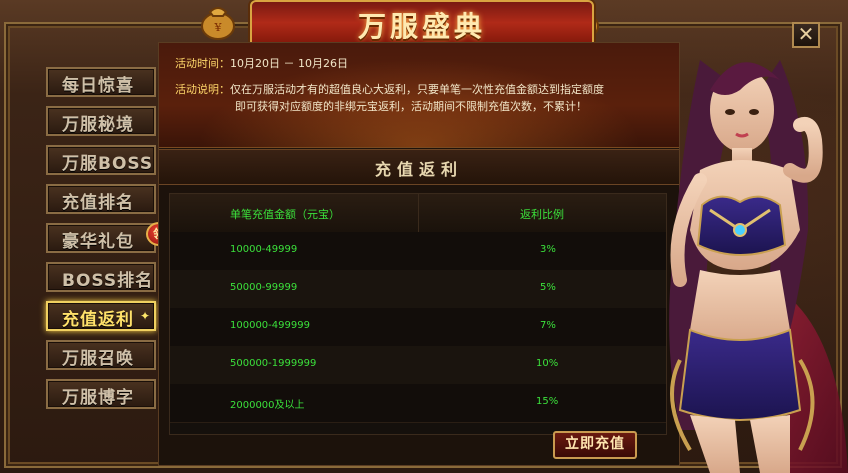 The width and height of the screenshot is (848, 473). What do you see at coordinates (289, 63) in the screenshot?
I see `event-time-value: 10月20日 － 10月26日` at bounding box center [289, 63].